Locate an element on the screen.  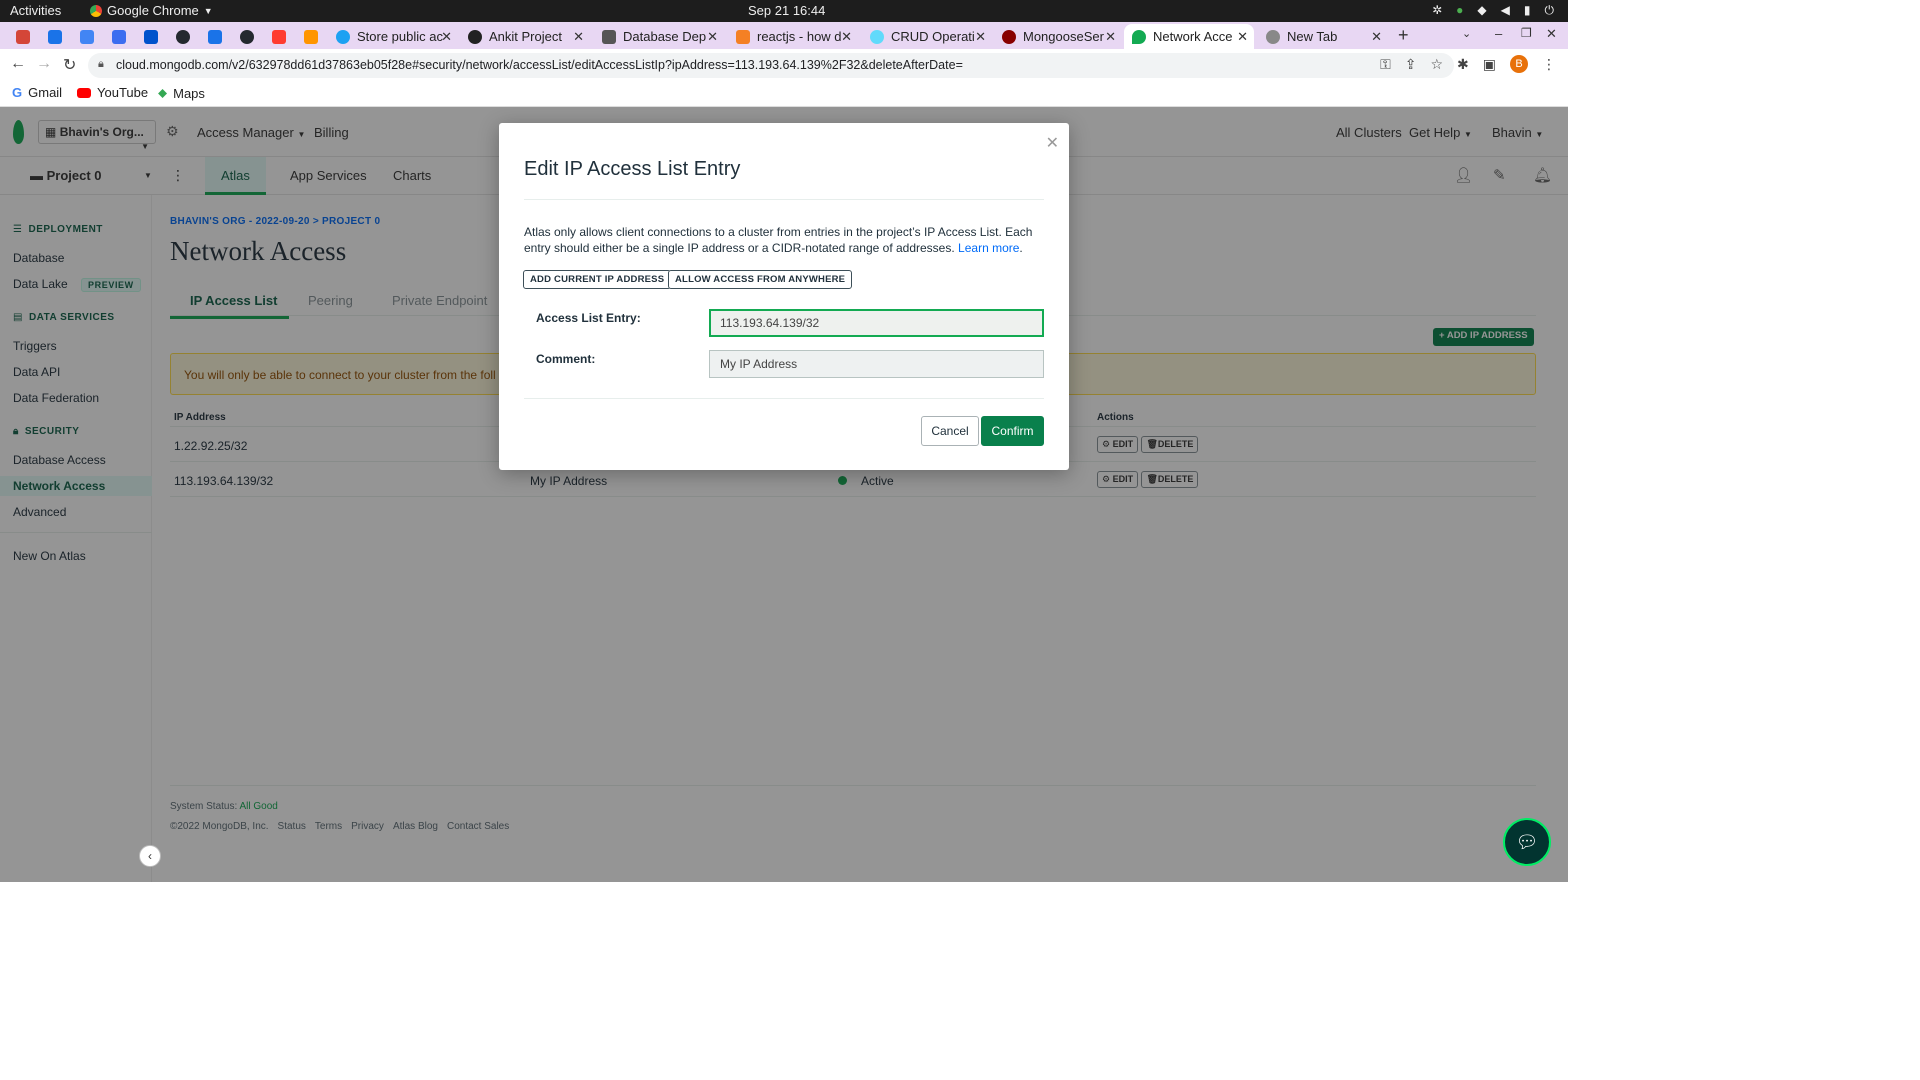
tab-ankit-project: Ankit Project ✕ is located at coordinates (525, 36).